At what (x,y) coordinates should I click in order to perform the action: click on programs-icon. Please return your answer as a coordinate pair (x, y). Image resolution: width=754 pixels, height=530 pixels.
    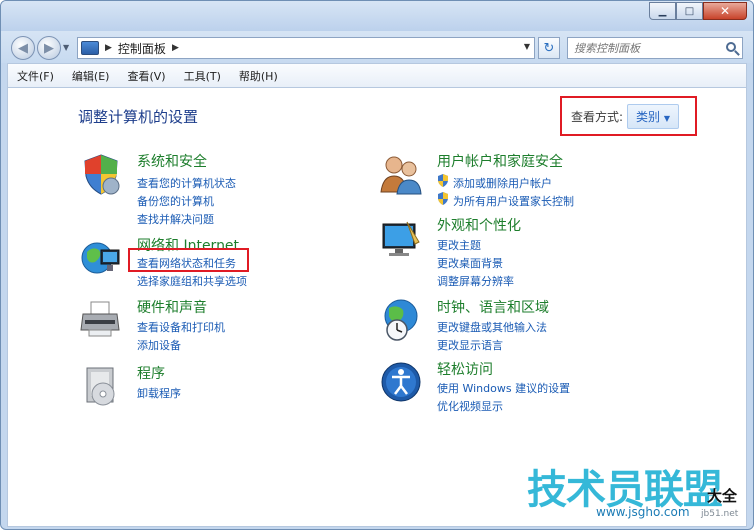
    Looking at the image, I should click on (100, 386).